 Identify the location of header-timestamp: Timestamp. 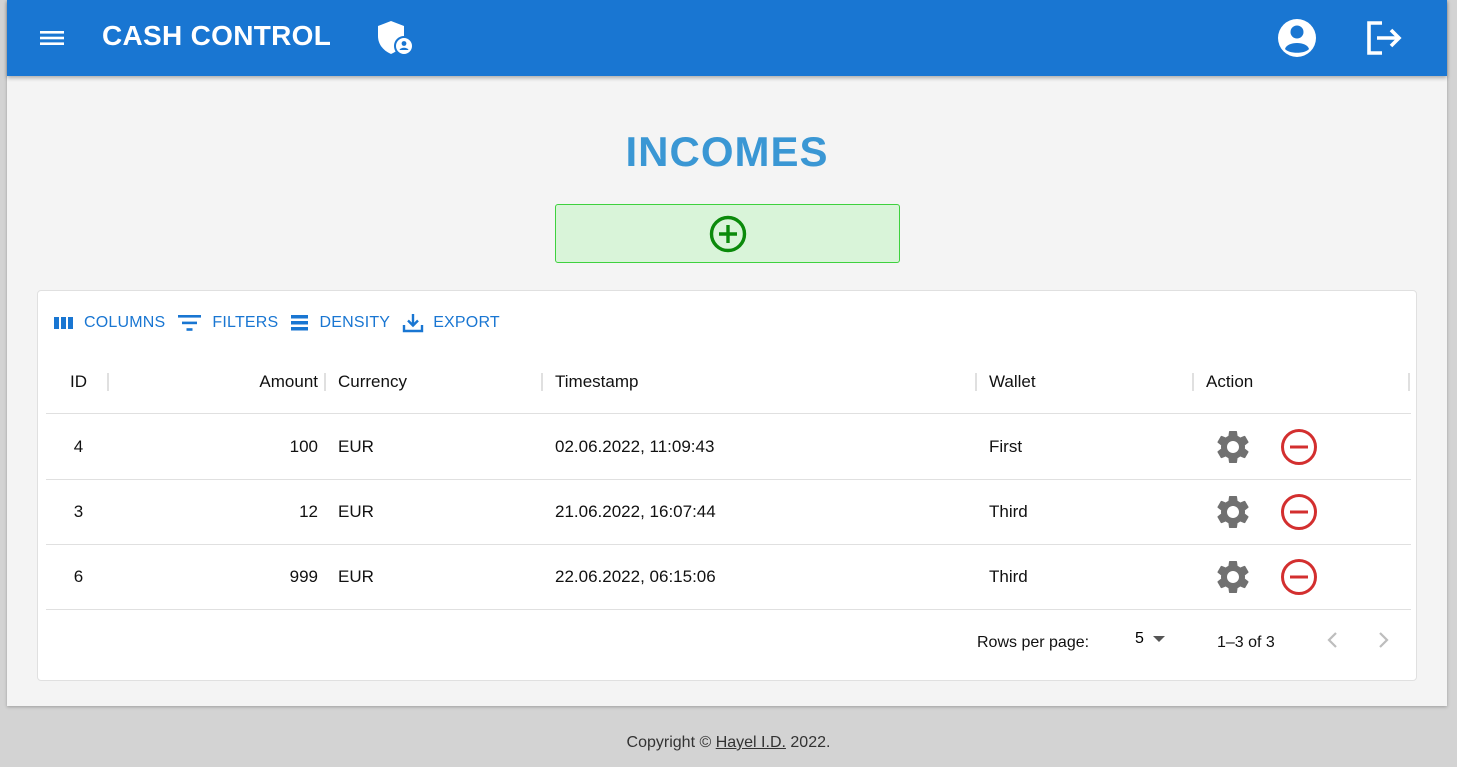
(765, 382).